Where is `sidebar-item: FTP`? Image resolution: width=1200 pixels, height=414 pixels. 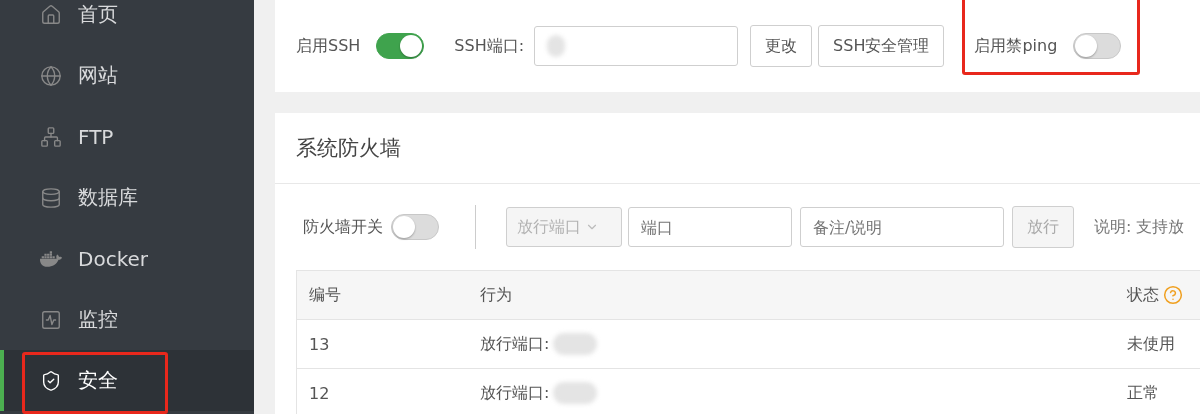 sidebar-item: FTP is located at coordinates (127, 136).